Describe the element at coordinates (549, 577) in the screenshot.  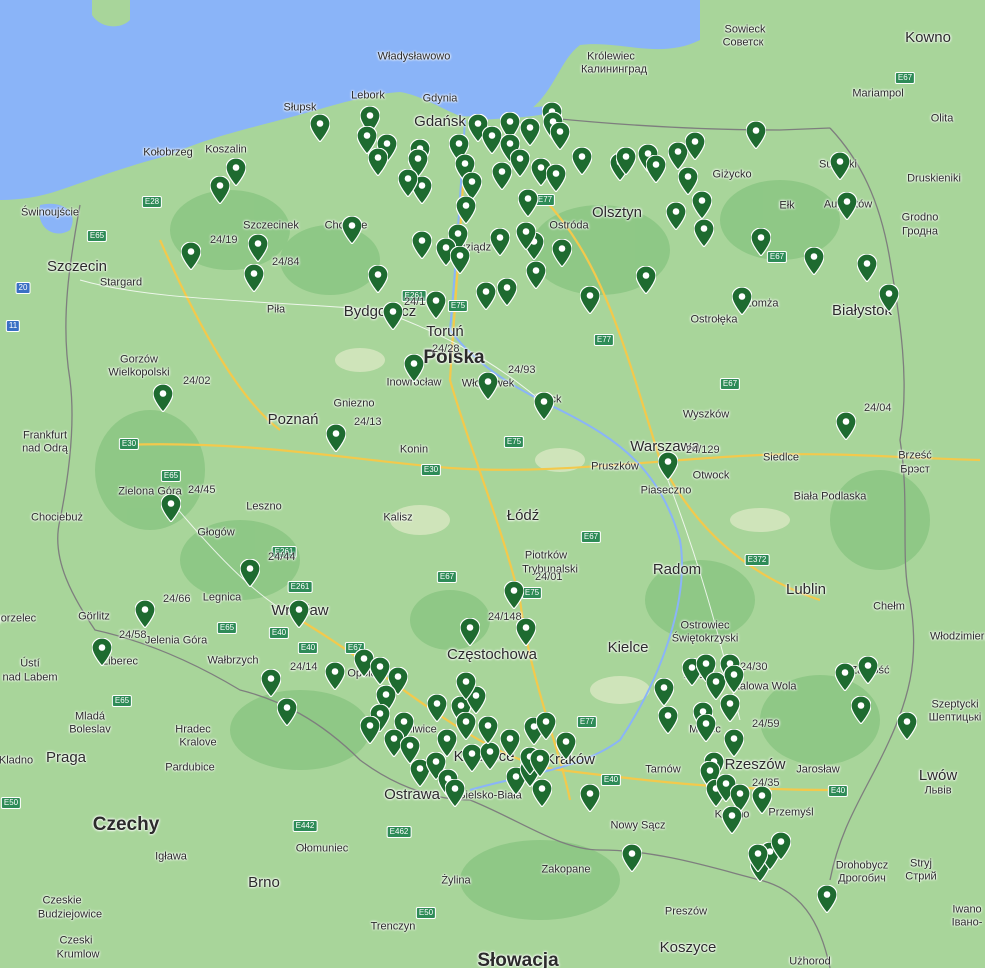
I see `marker-code-label: 24/01` at that location.